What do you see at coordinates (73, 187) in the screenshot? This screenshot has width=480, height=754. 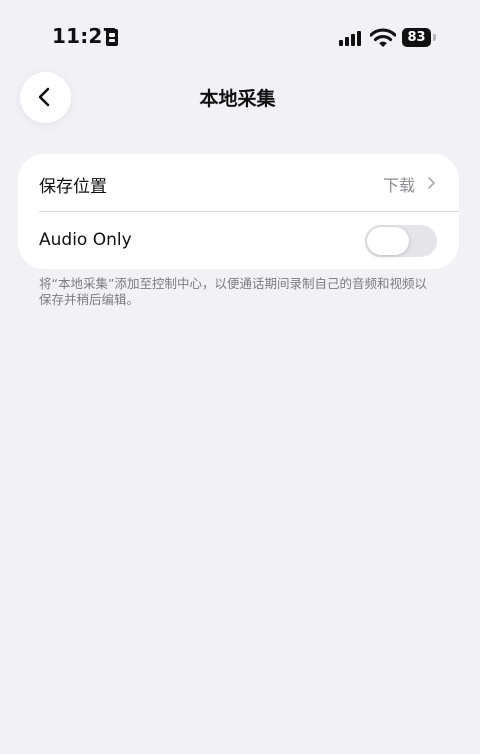 I see `save-location-label: 保存位置` at bounding box center [73, 187].